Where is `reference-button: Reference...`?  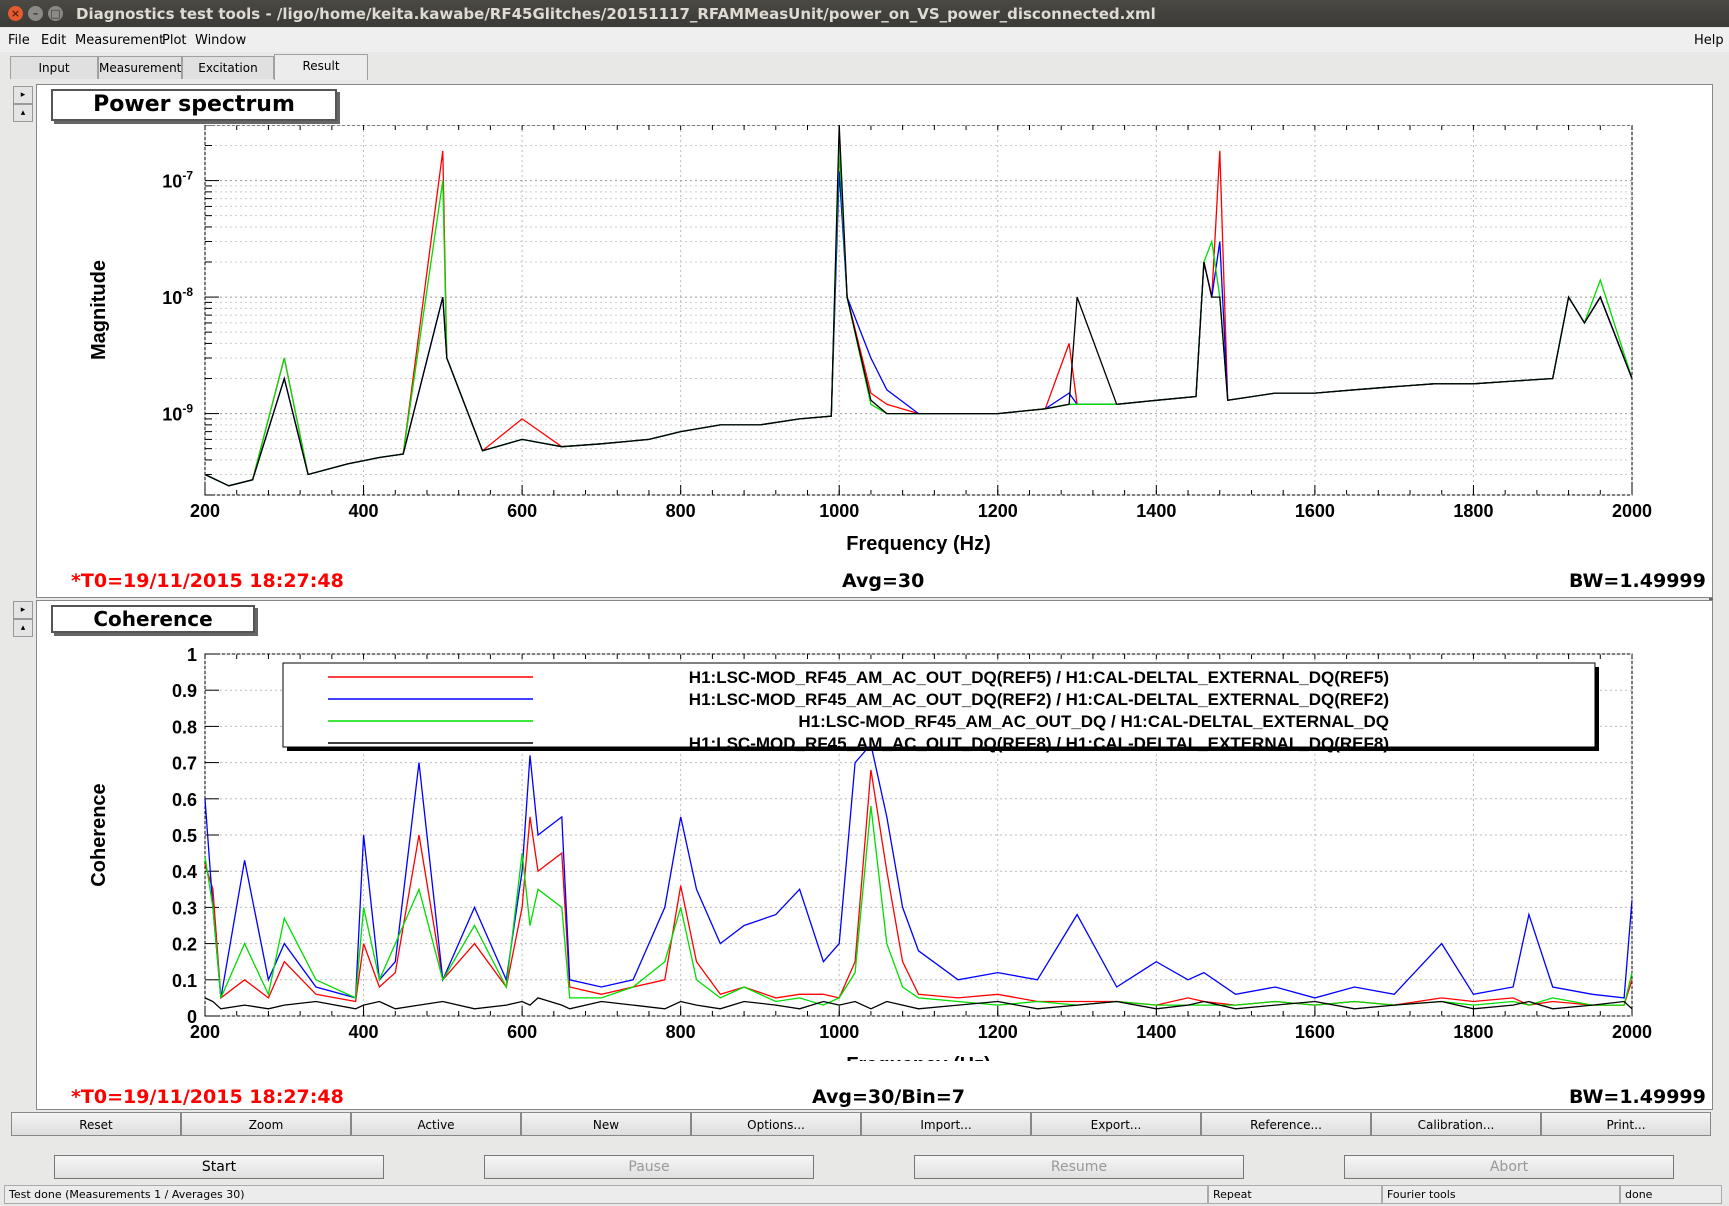 reference-button: Reference... is located at coordinates (1286, 1124).